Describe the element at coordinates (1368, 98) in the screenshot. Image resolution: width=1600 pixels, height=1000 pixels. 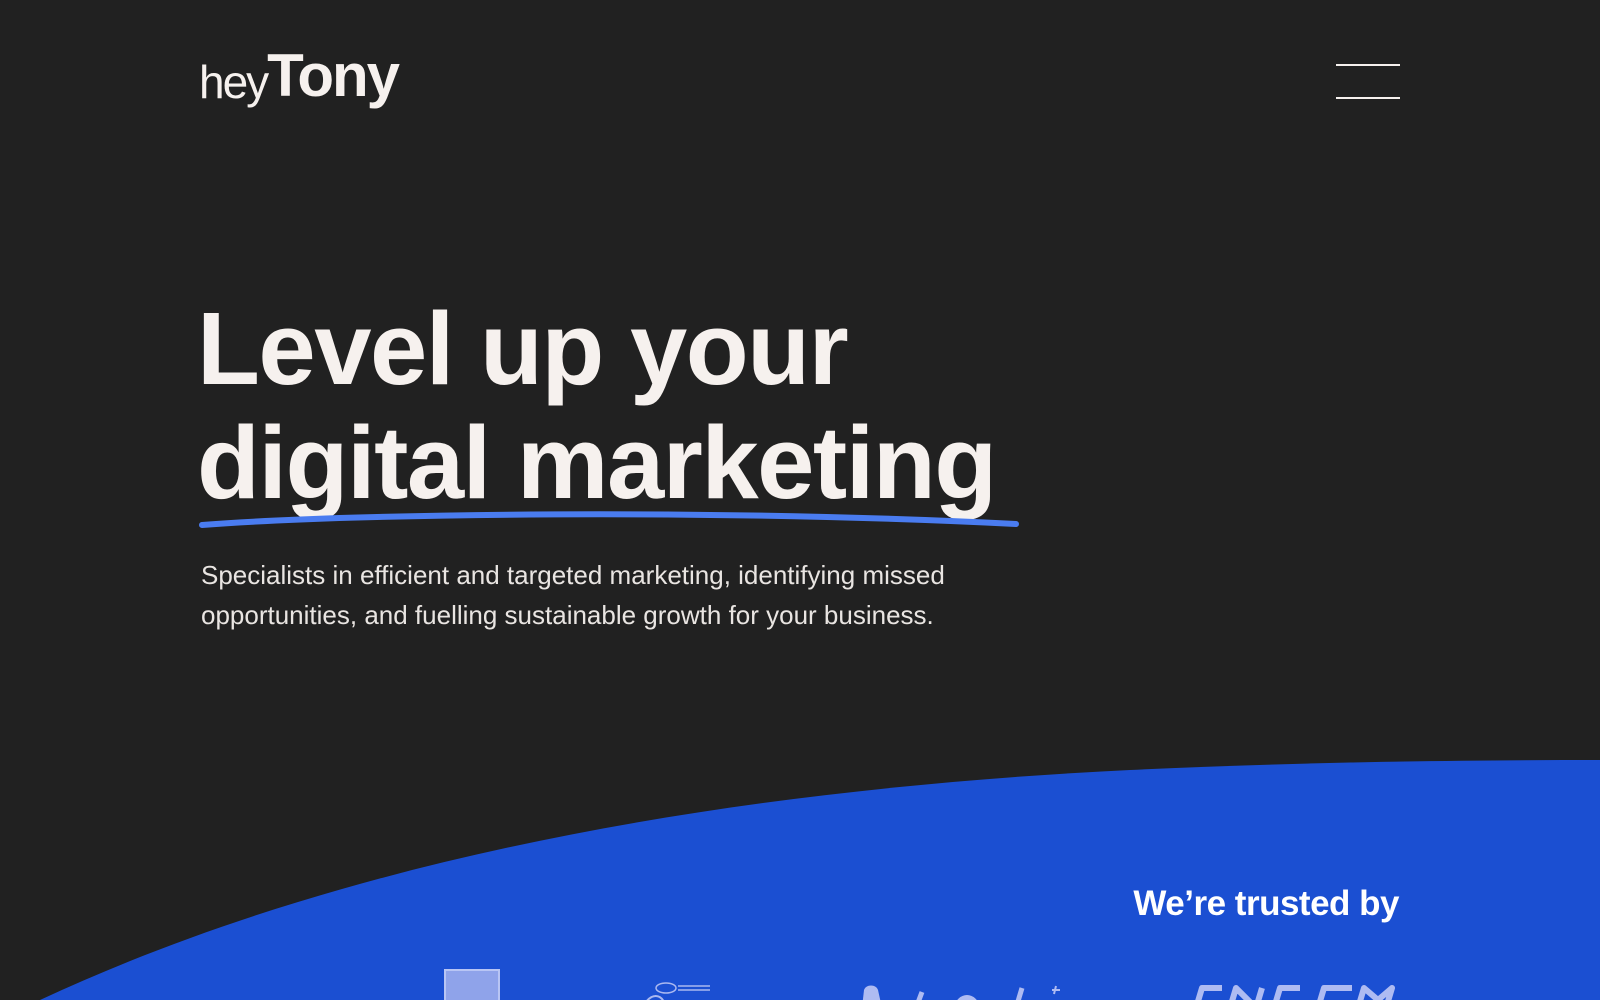
I see `menu-line-bottom` at that location.